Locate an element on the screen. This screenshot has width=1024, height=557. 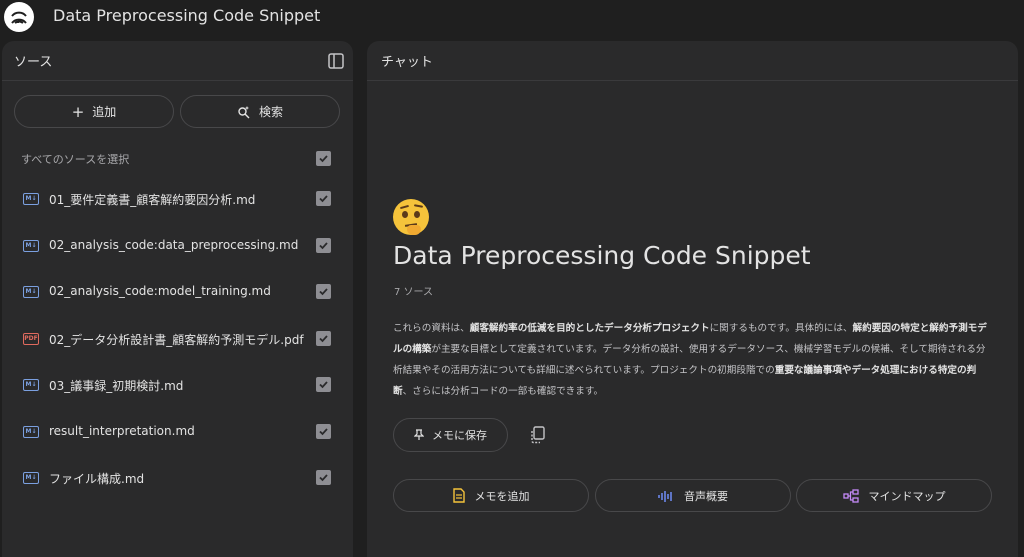
source-count: 7 ソース is located at coordinates (414, 292).